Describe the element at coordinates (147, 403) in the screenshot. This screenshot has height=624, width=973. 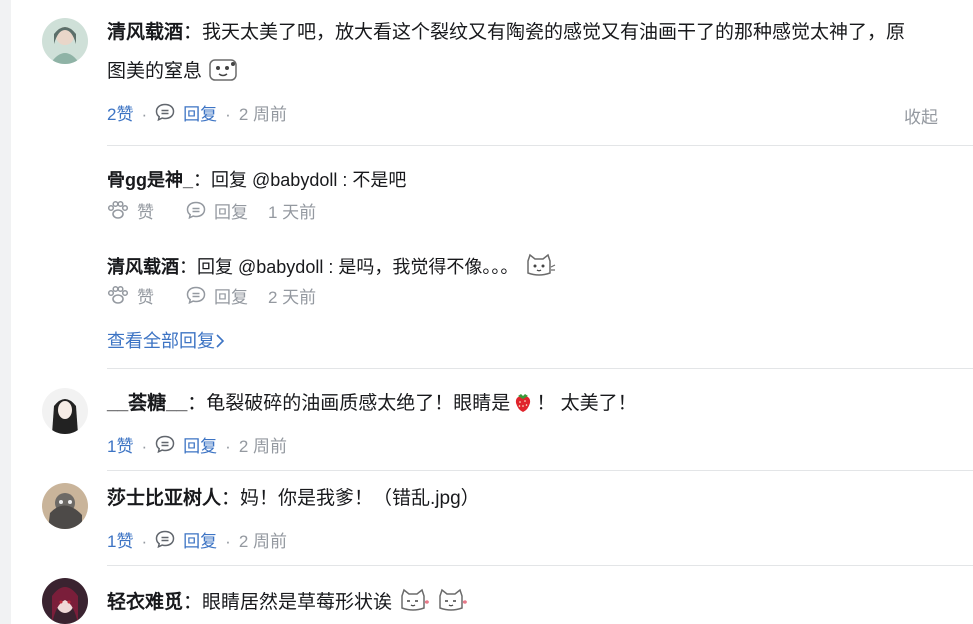
I see `username: __荟糖__` at that location.